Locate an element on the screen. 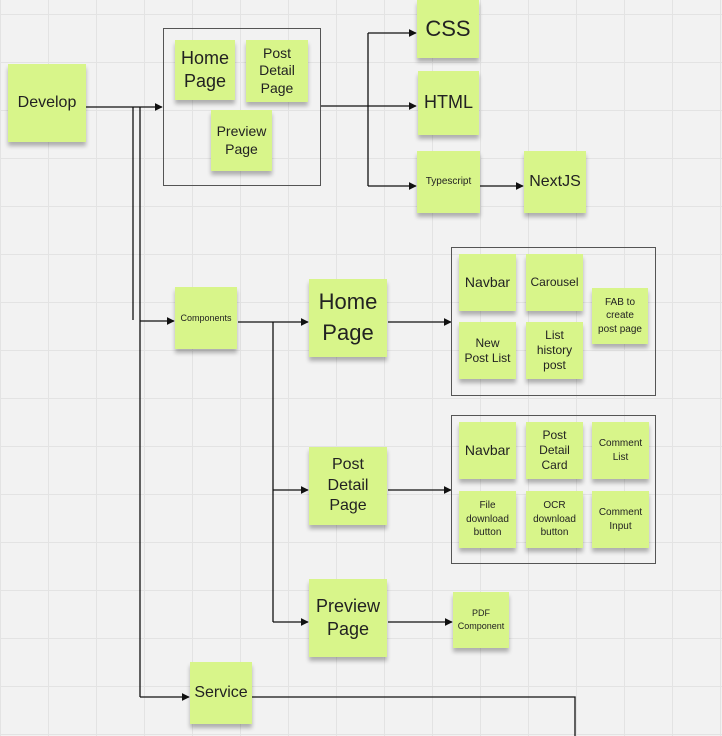 This screenshot has height=736, width=722. home-fab-label: FAB to create post page is located at coordinates (620, 315).